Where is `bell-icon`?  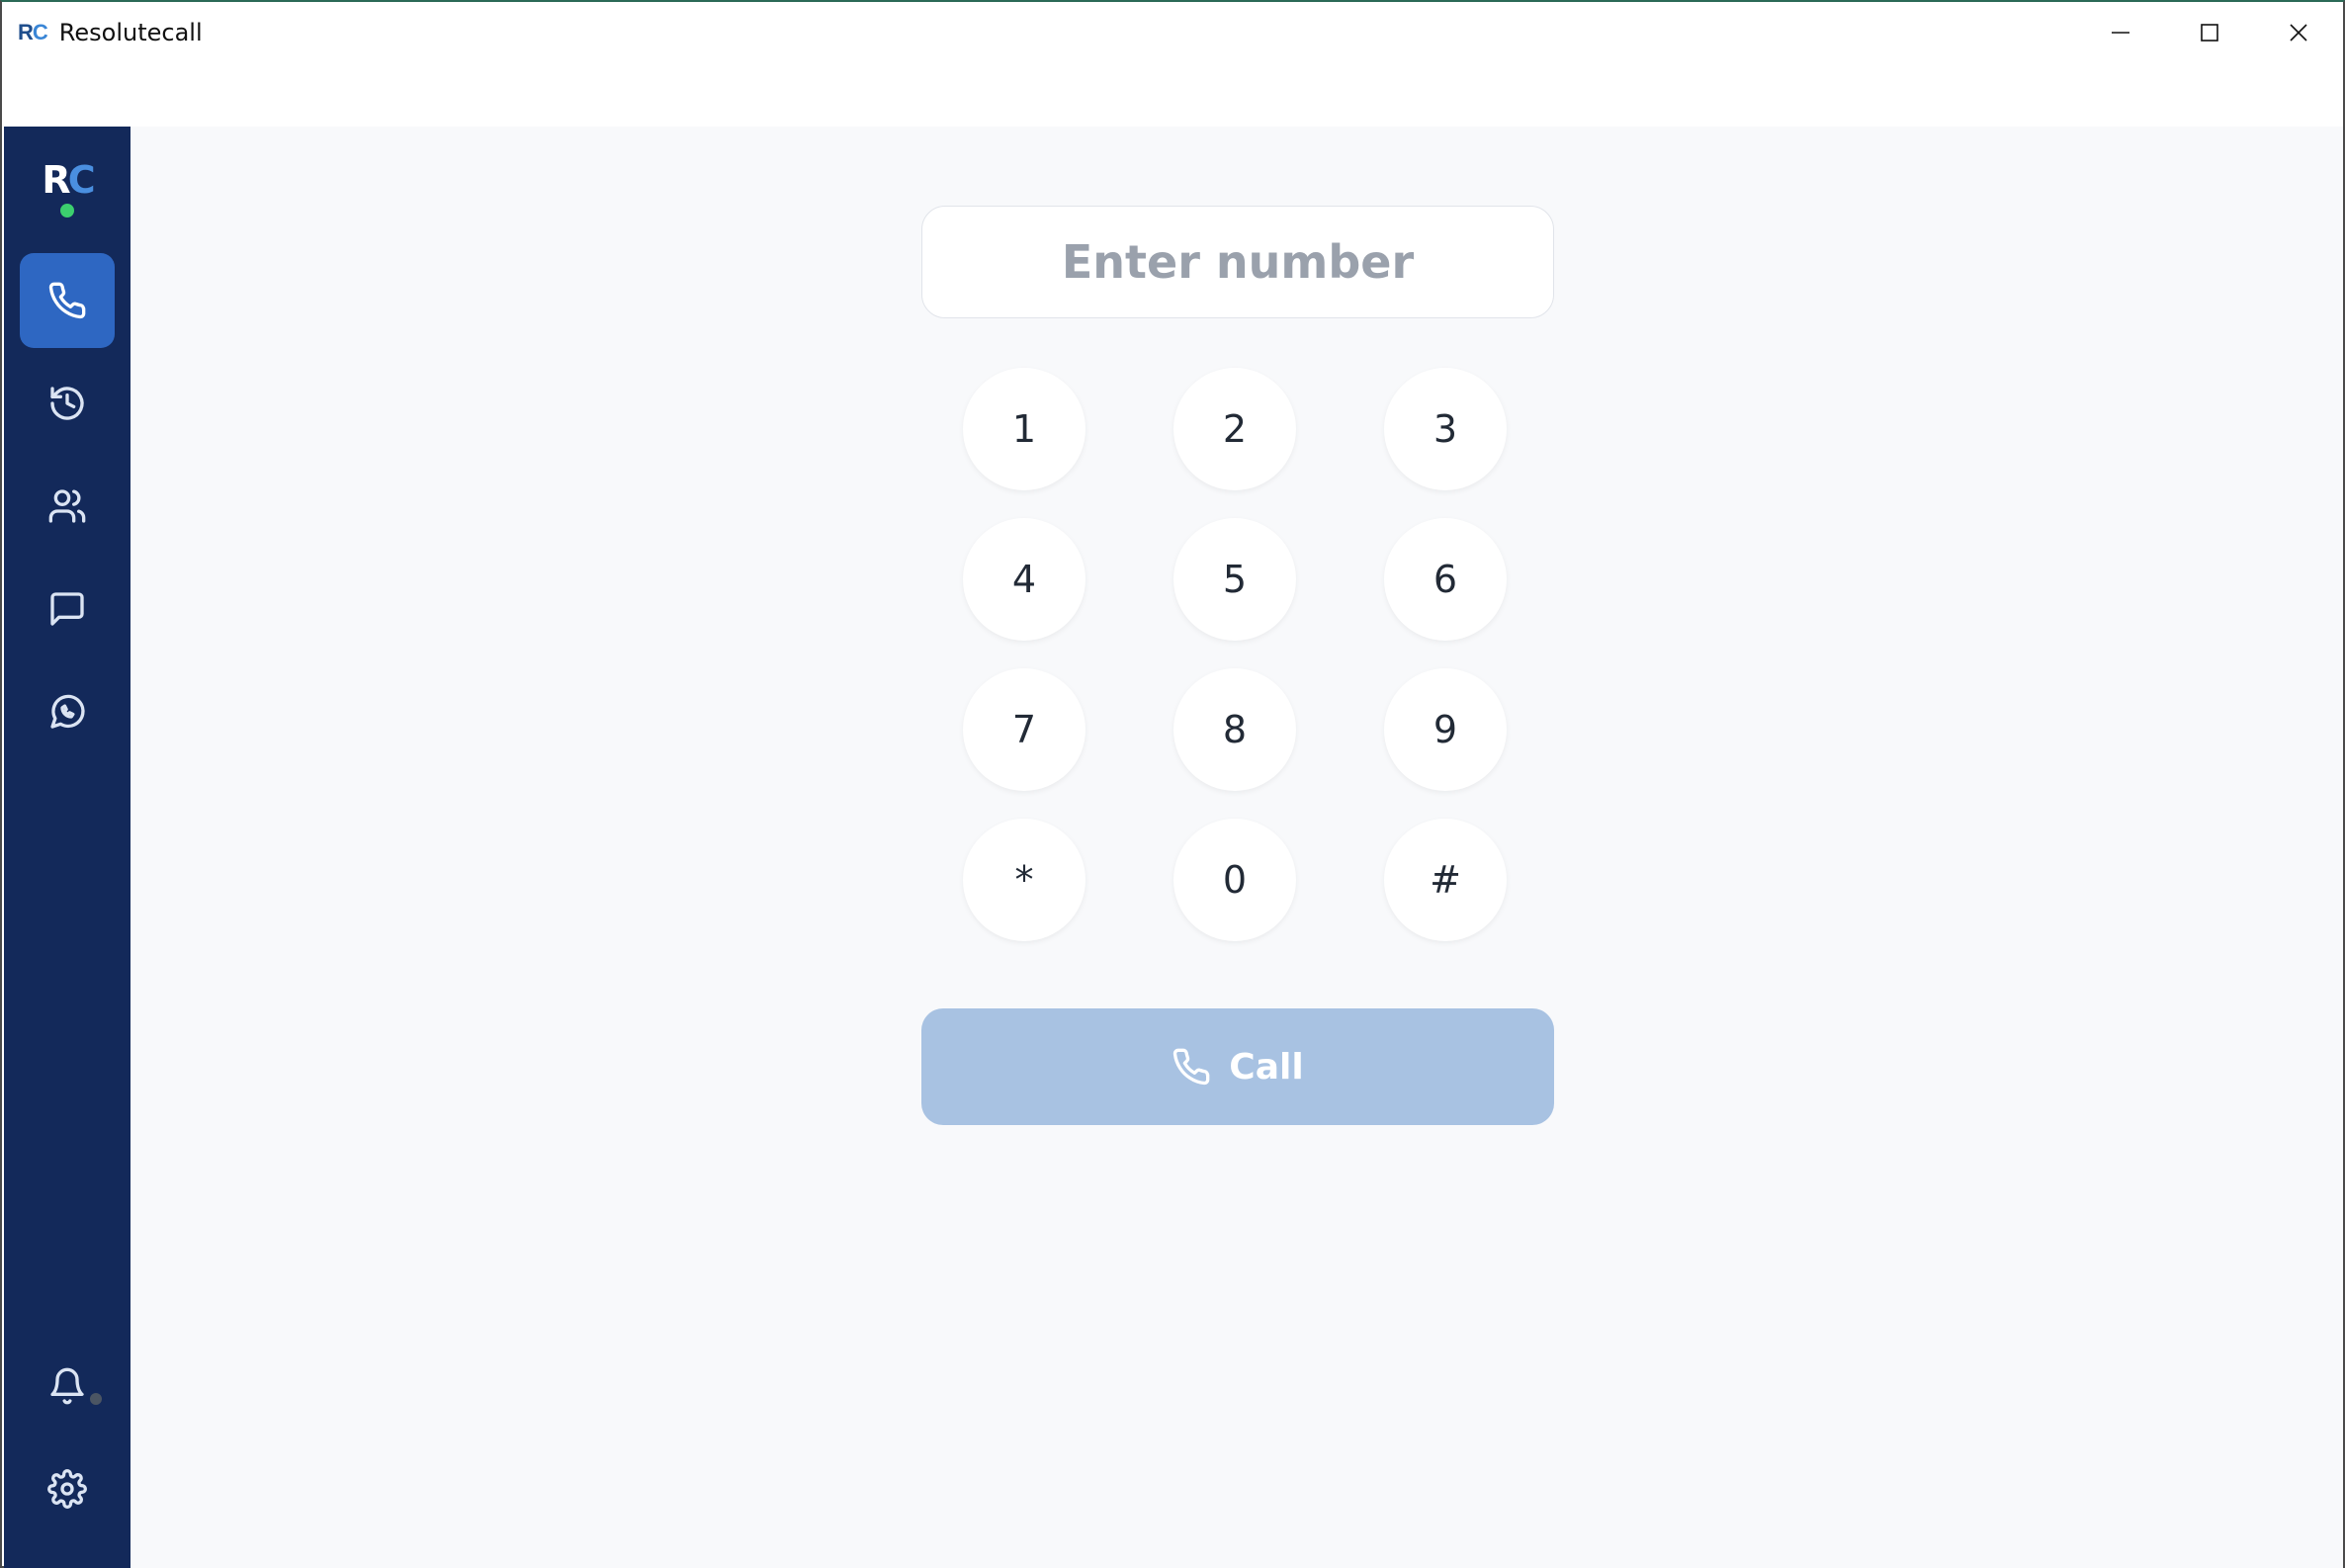 bell-icon is located at coordinates (67, 1386).